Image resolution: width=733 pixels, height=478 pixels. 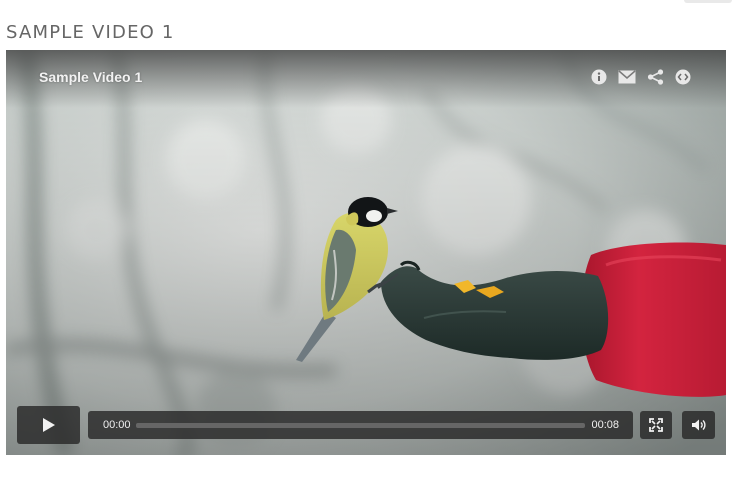 I want to click on control-bar: 00:00 00:08, so click(x=366, y=425).